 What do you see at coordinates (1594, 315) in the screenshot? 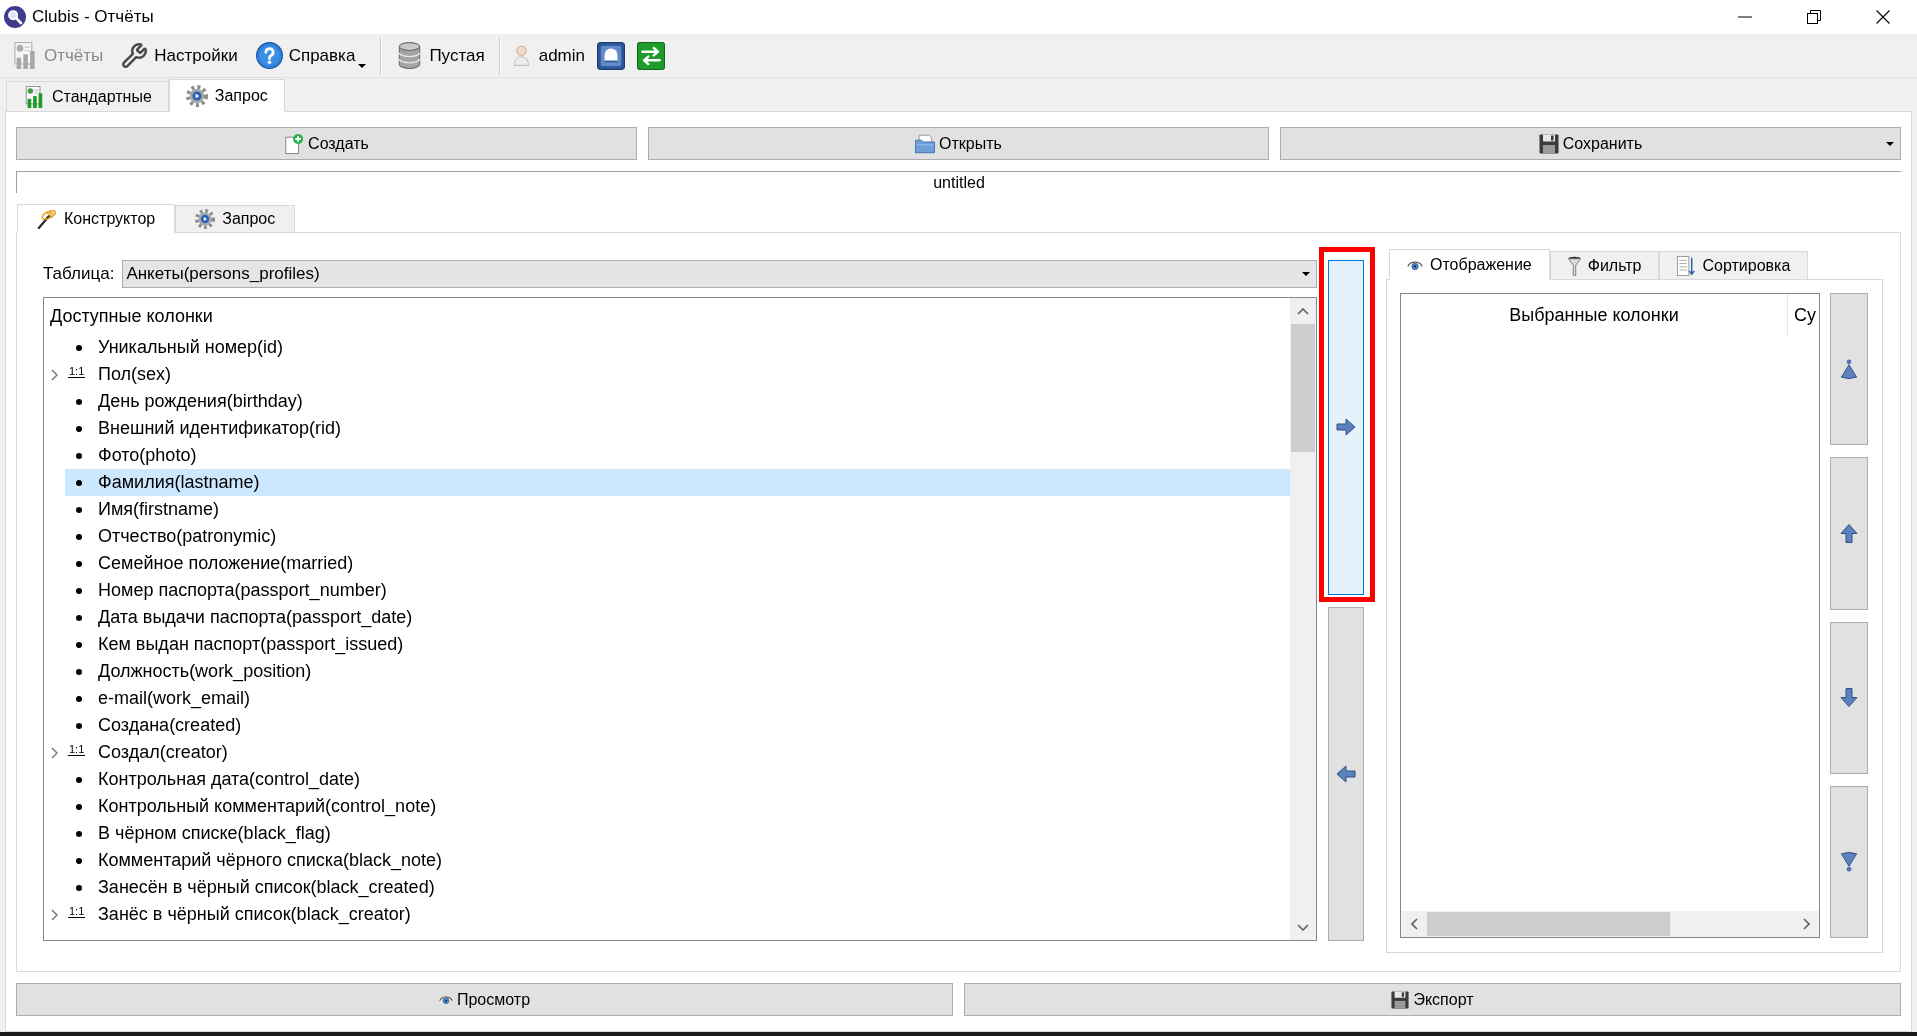
I see `column-header: Выбранные колонки` at bounding box center [1594, 315].